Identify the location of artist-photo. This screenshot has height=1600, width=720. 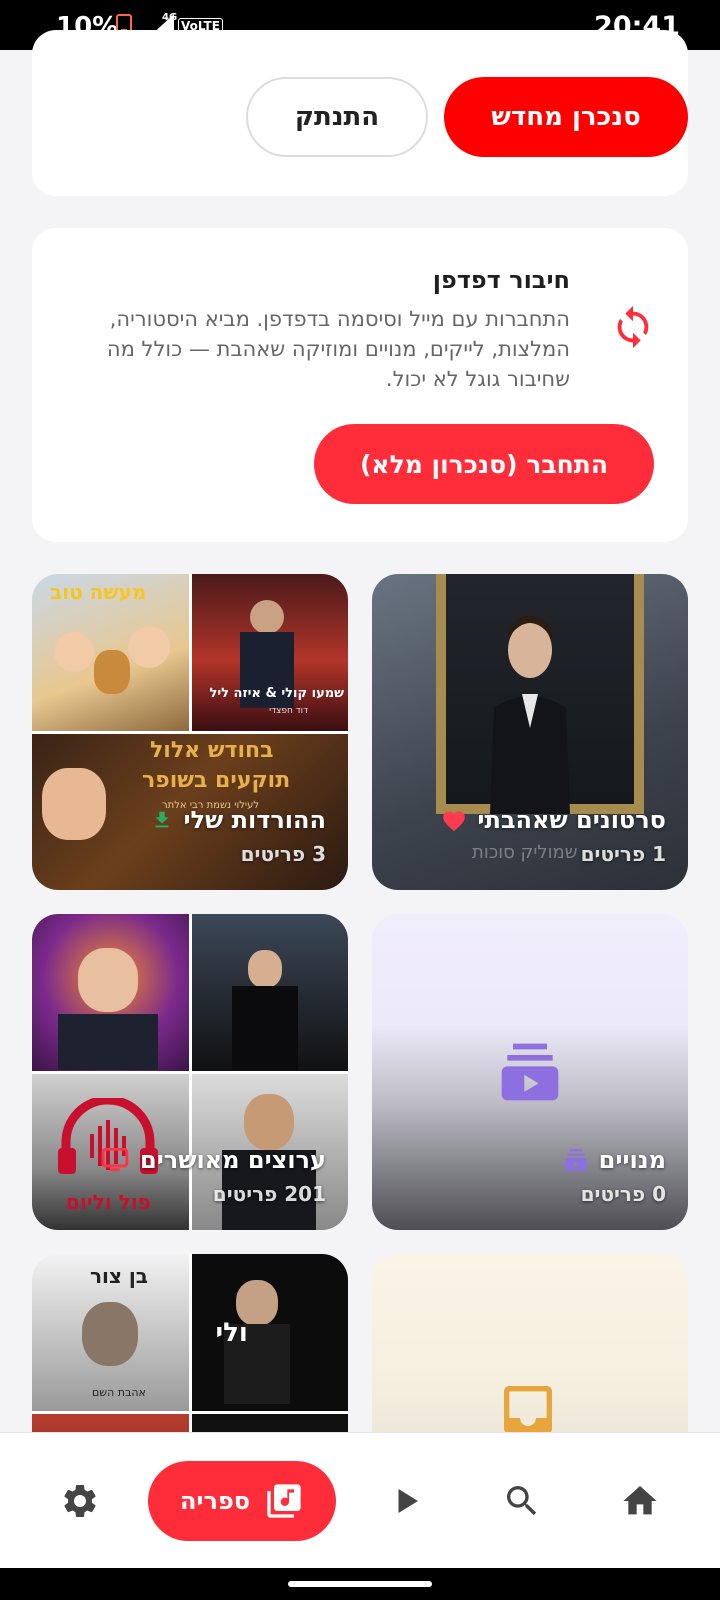
(530, 714).